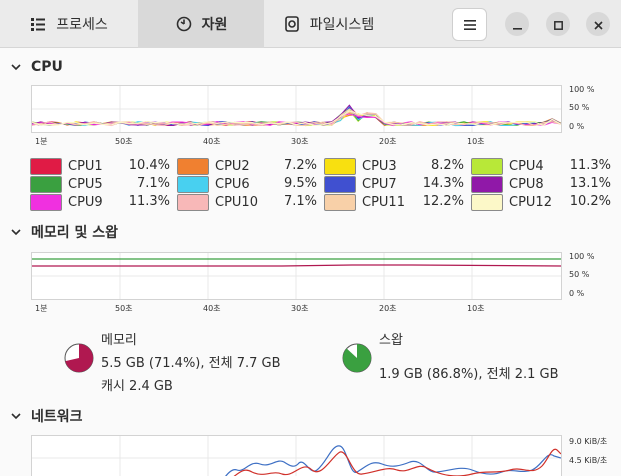 This screenshot has width=621, height=476. I want to click on tab-filesystems: 파일시스템, so click(328, 24).